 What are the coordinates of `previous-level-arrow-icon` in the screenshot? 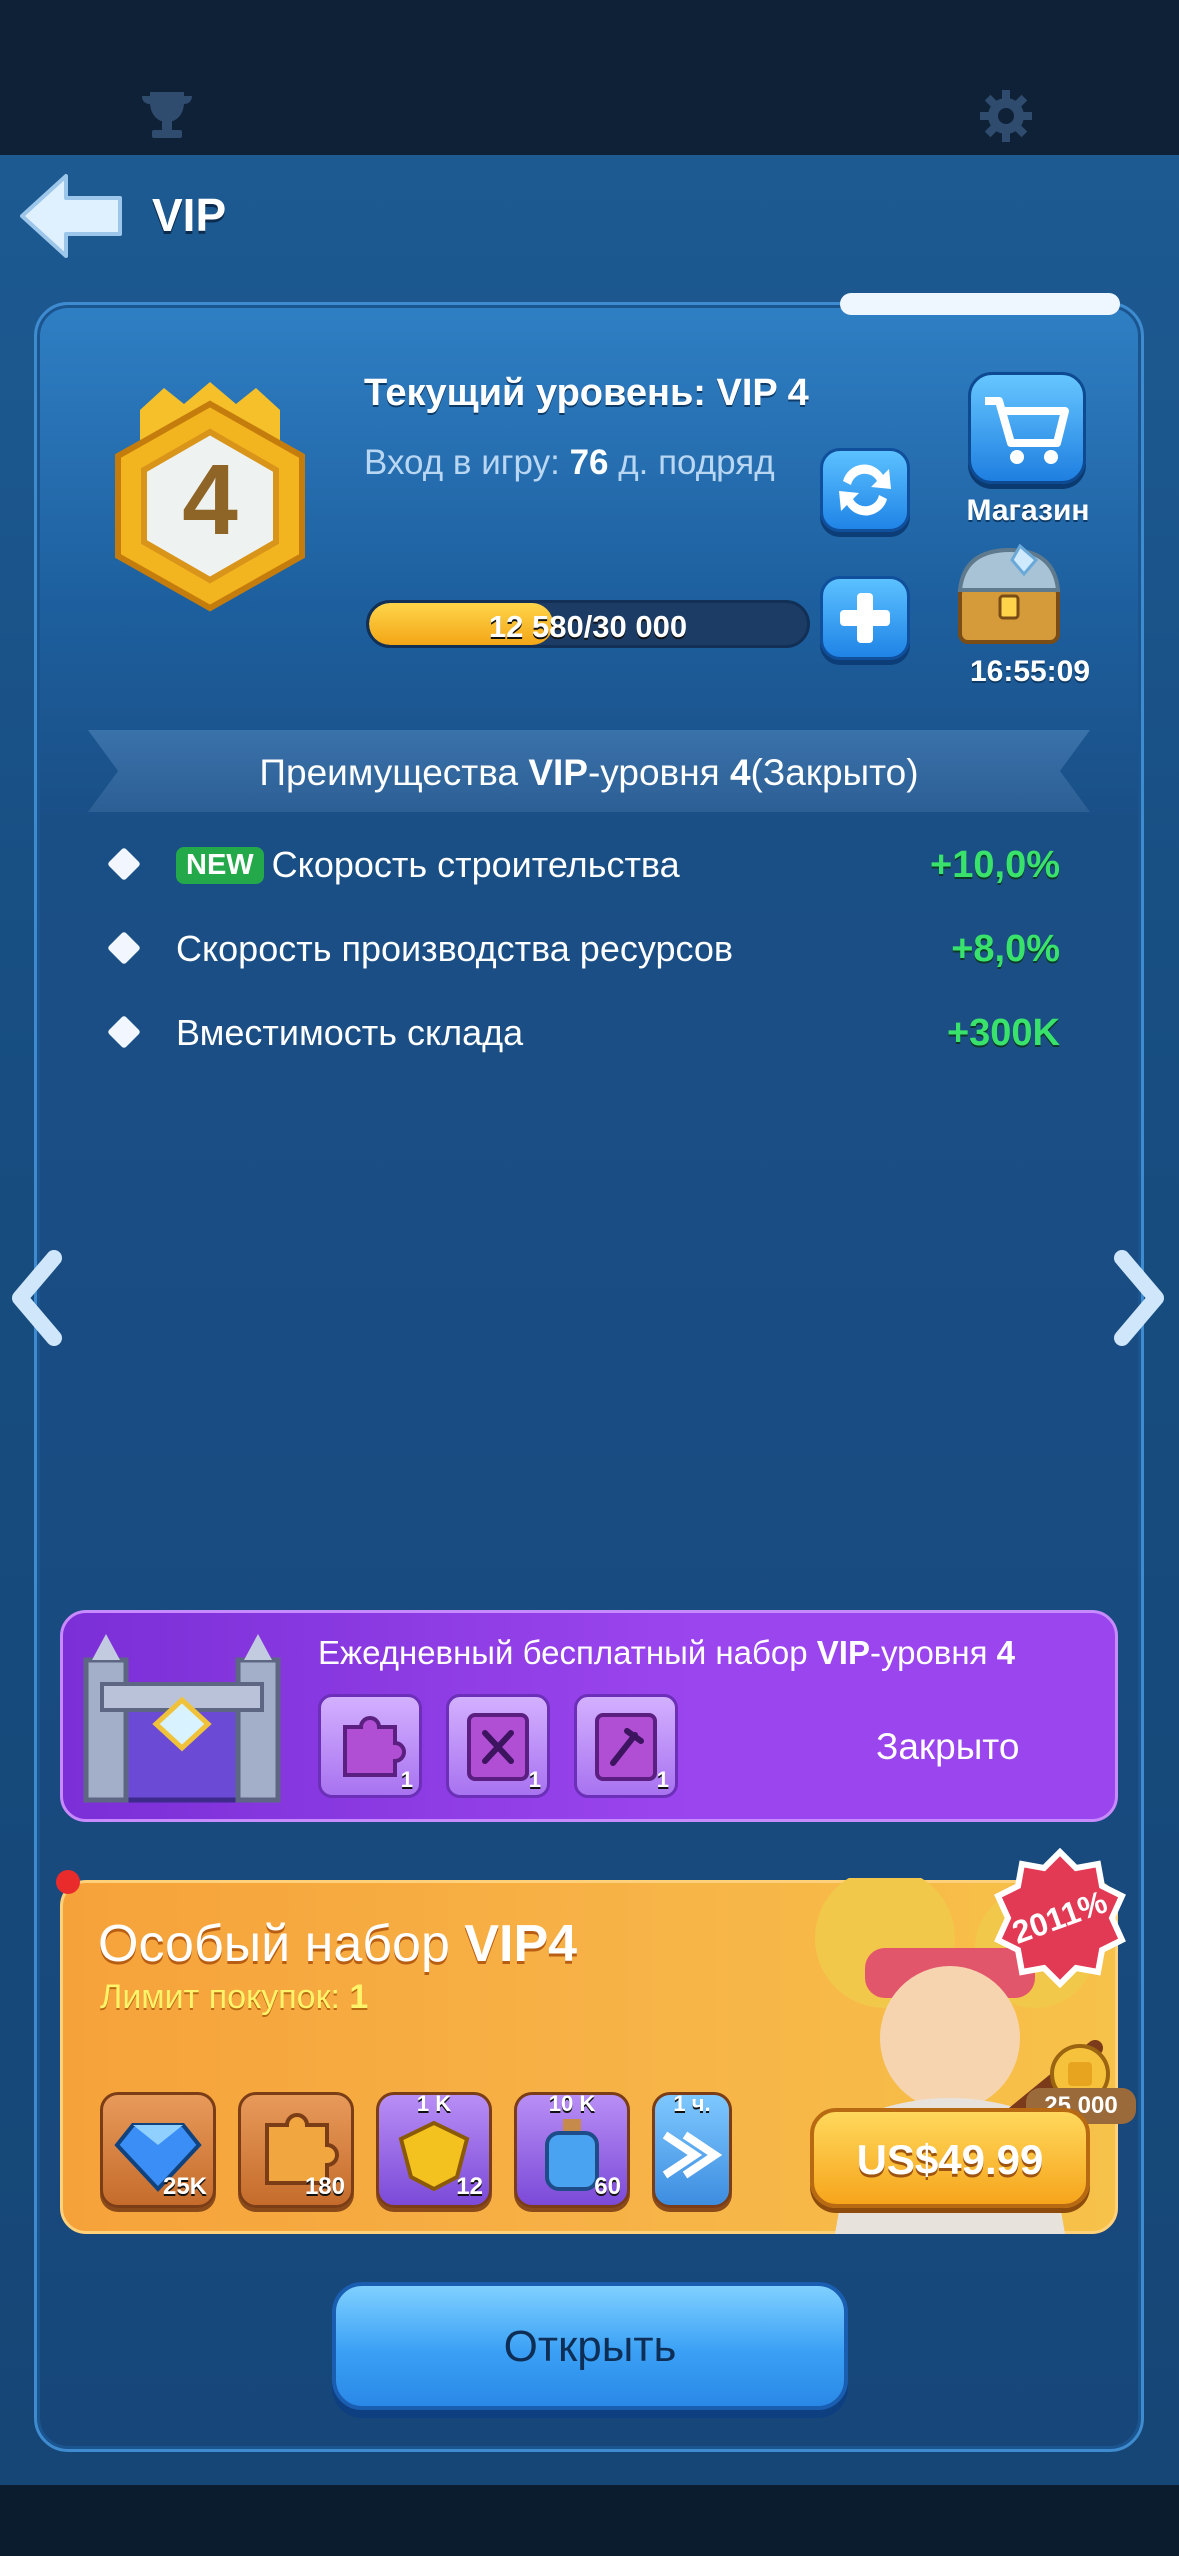 It's located at (40, 1298).